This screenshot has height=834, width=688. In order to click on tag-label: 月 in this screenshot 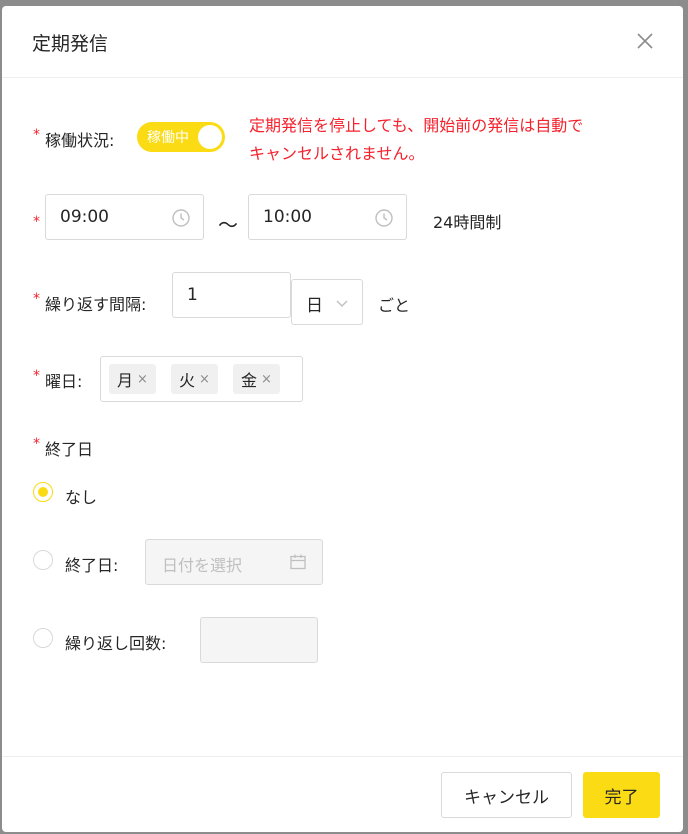, I will do `click(125, 380)`.